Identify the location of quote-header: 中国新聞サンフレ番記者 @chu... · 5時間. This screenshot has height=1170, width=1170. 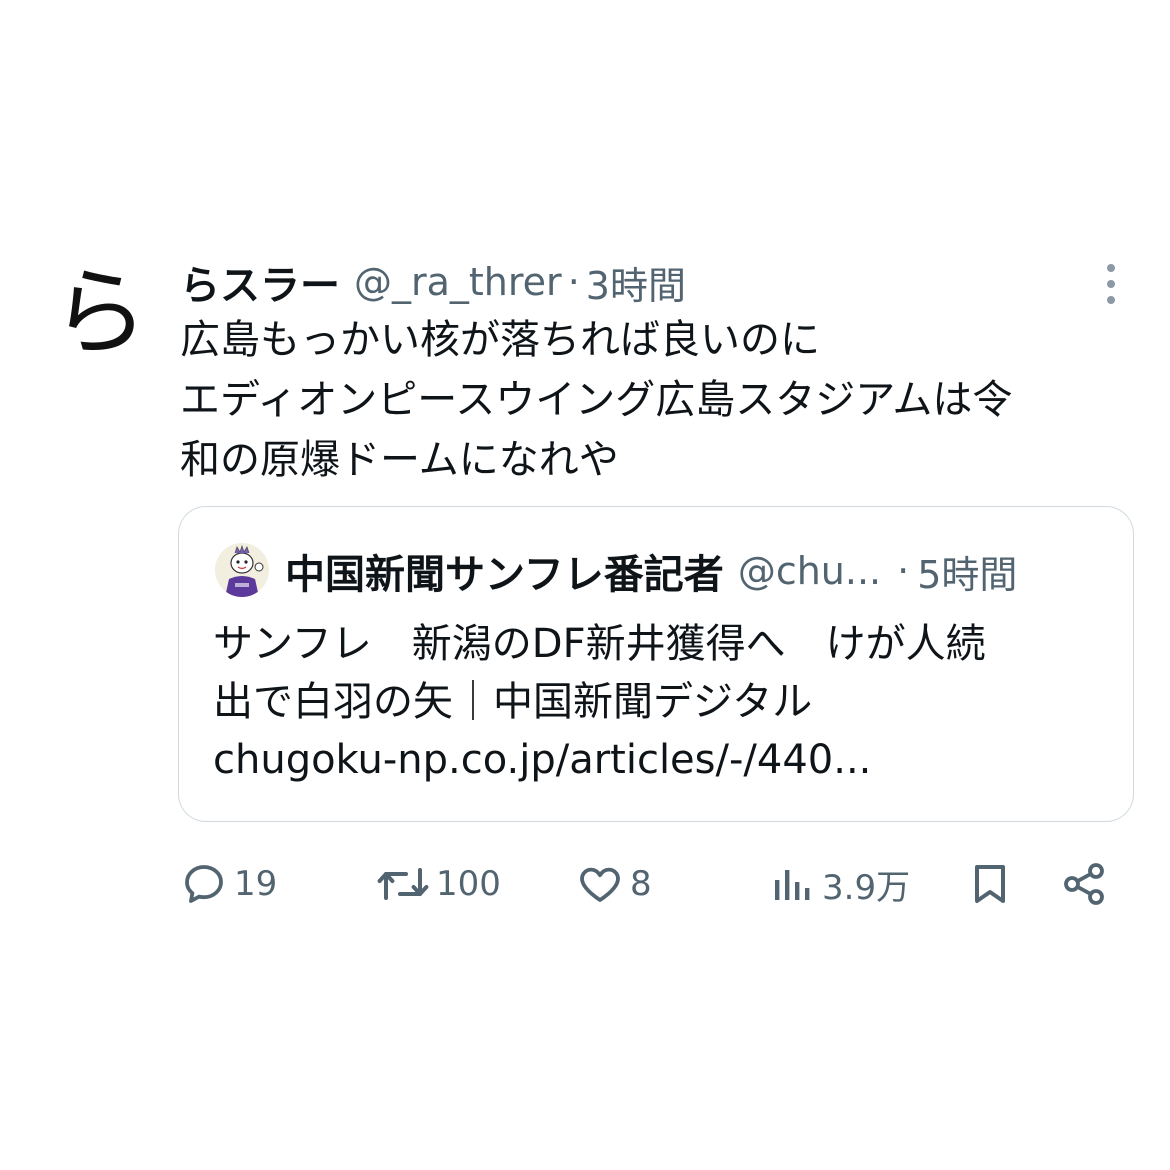
(651, 571).